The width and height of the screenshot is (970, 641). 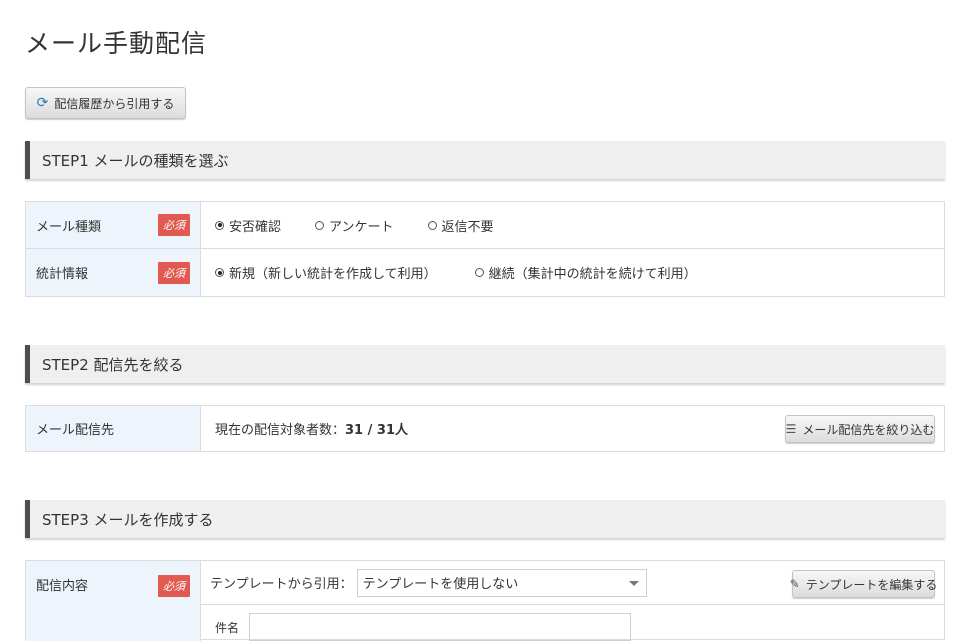 I want to click on statistics-label: 統計情報, so click(x=62, y=274).